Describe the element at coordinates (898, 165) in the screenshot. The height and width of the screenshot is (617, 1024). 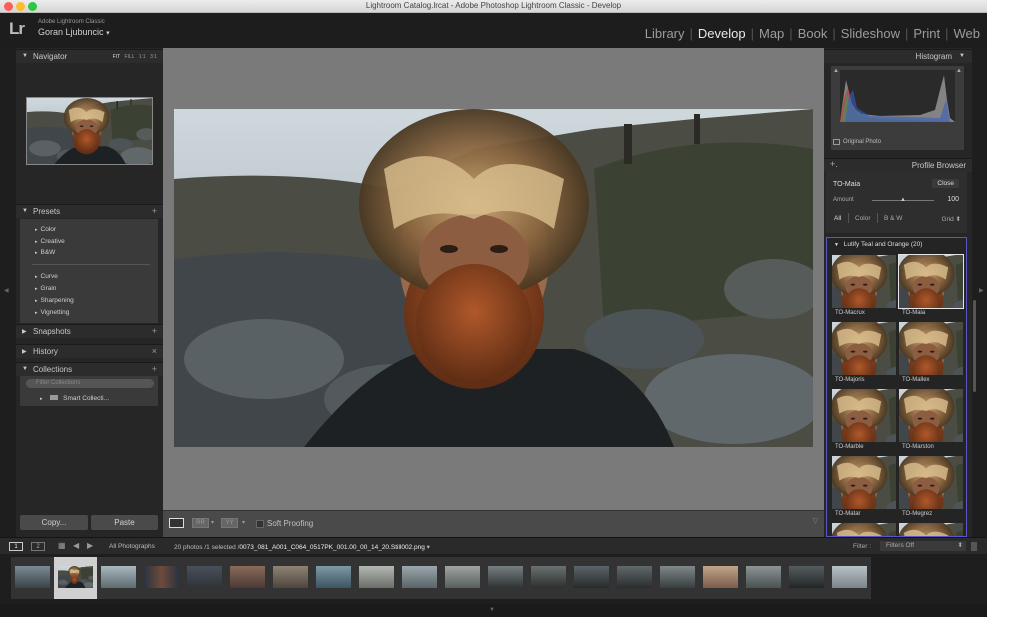
I see `profile-browser-header: +. Profile Browser` at that location.